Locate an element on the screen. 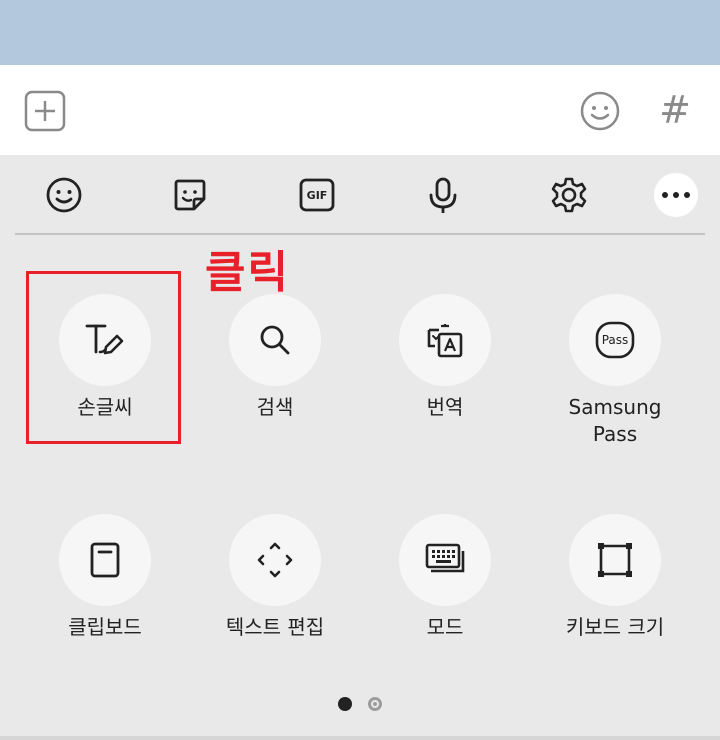 The image size is (720, 740). page-indicator is located at coordinates (360, 704).